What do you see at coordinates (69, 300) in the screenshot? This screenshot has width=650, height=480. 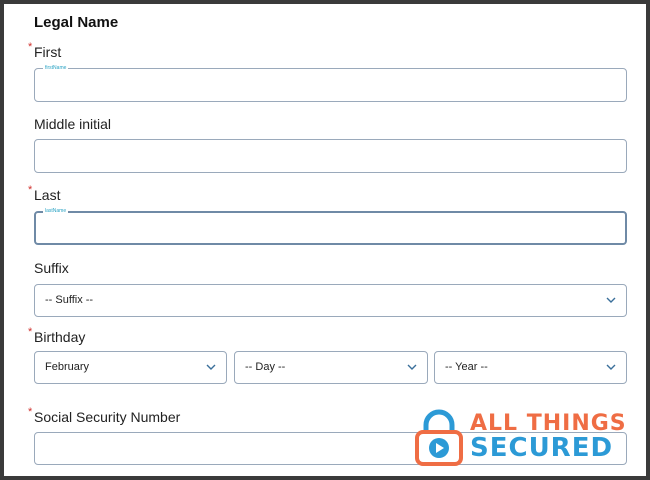 I see `suffix-selected-value: -- Suffix --` at bounding box center [69, 300].